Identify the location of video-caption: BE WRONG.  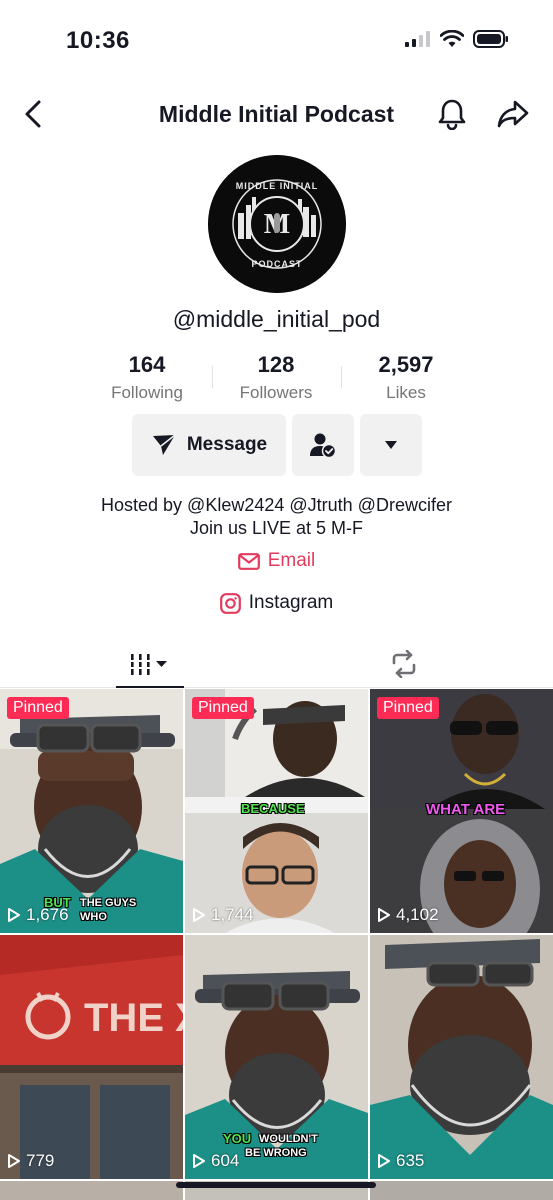
(276, 1153).